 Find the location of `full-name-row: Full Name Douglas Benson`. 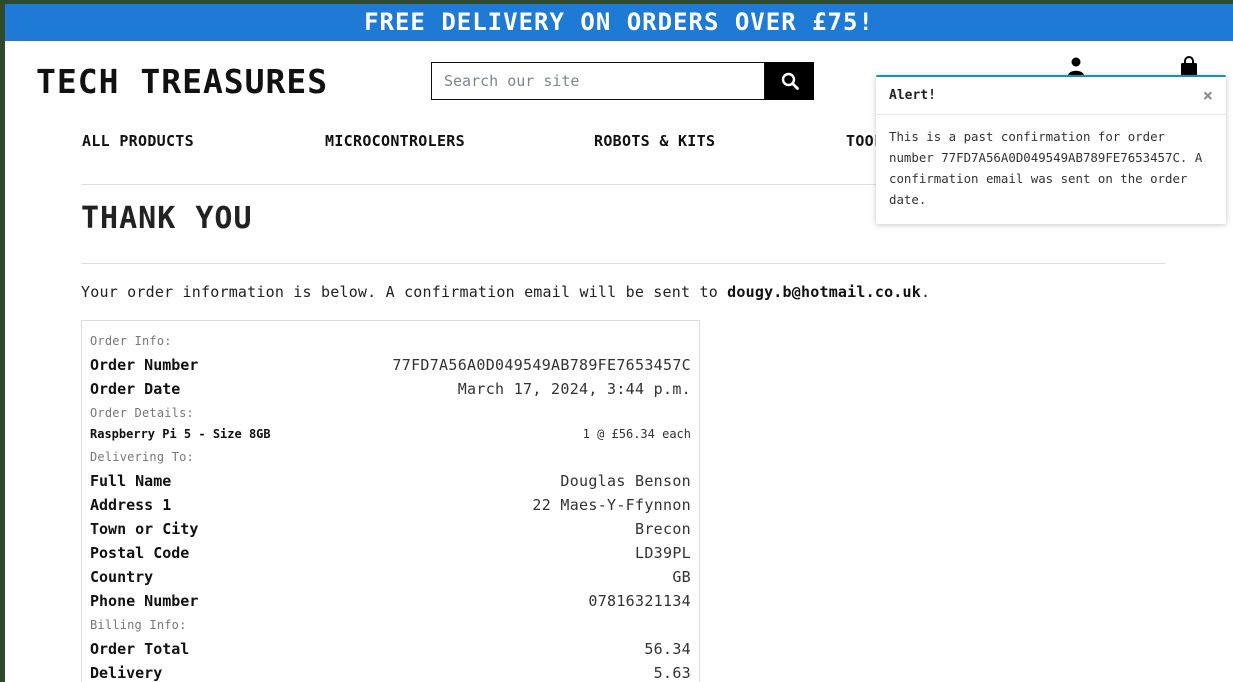

full-name-row: Full Name Douglas Benson is located at coordinates (390, 481).